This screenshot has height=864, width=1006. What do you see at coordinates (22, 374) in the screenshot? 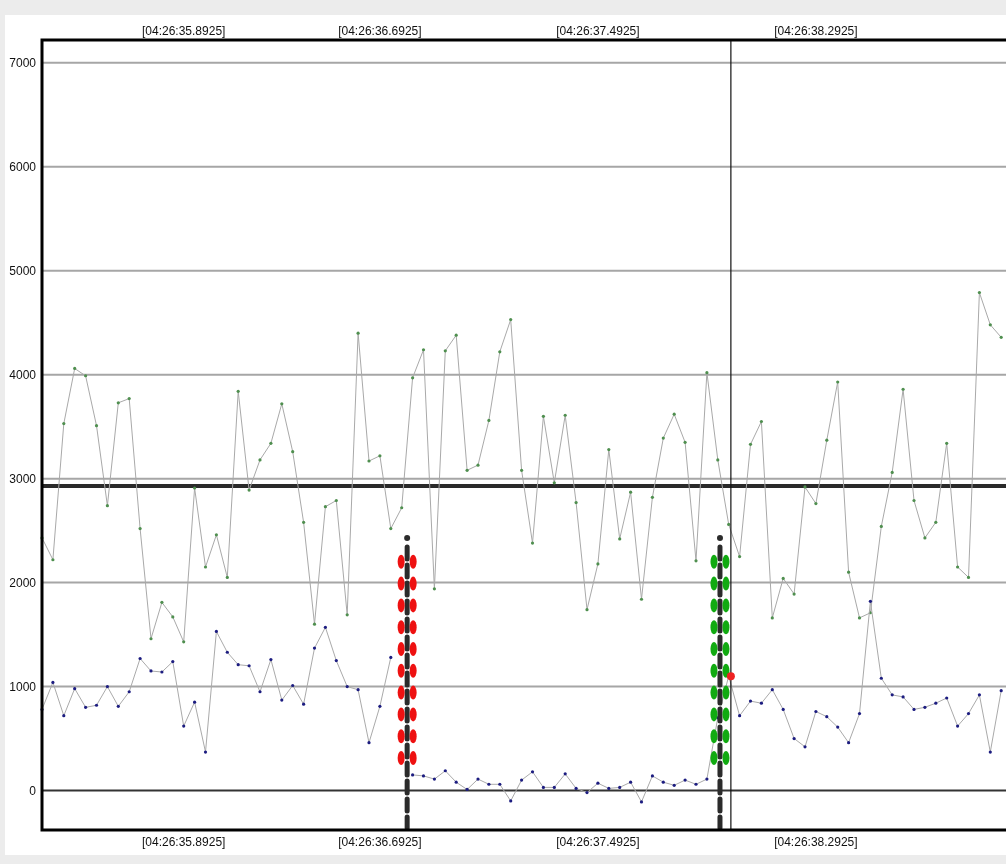
I see `y-tick-label: 4000` at bounding box center [22, 374].